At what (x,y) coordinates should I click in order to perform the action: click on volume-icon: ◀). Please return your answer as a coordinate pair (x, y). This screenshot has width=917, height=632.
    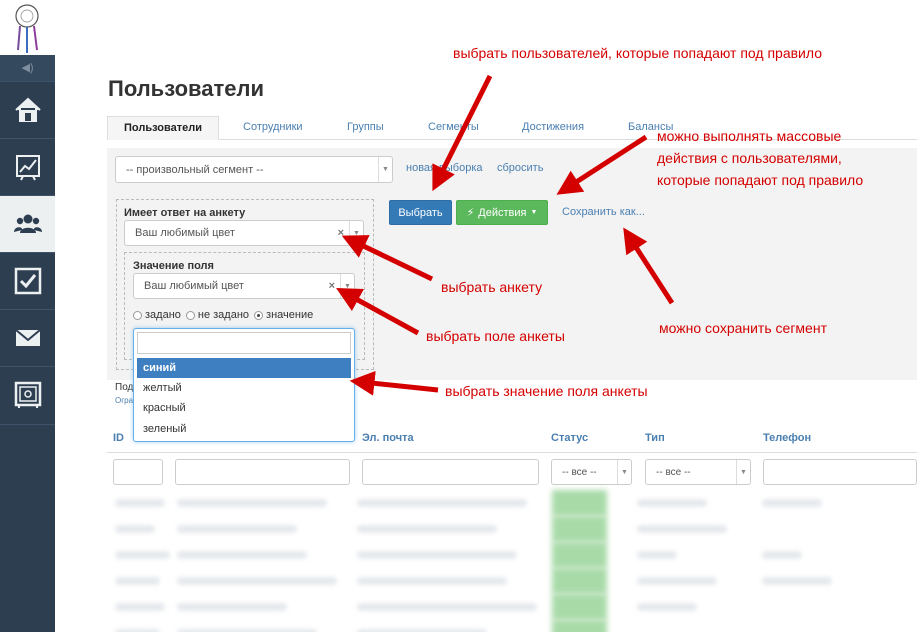
    Looking at the image, I should click on (27, 68).